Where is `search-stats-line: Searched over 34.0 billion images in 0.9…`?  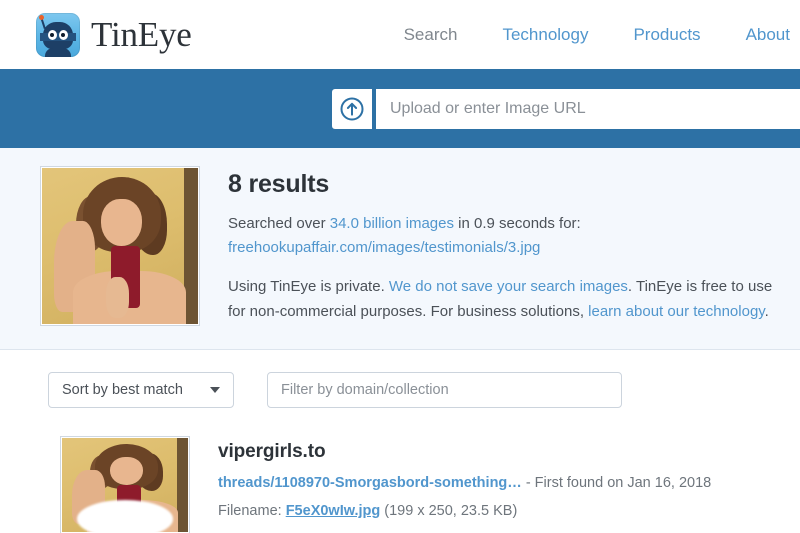
search-stats-line: Searched over 34.0 billion images in 0.9… is located at coordinates (500, 224).